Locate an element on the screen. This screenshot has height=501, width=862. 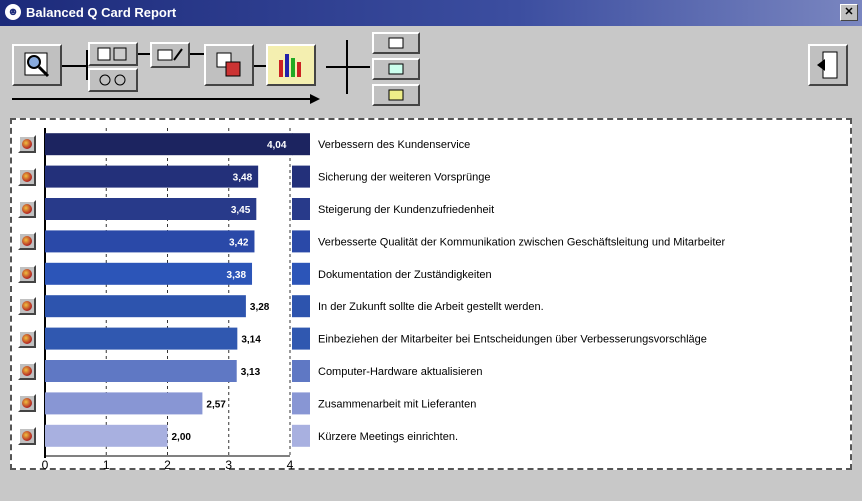
edit-button is located at coordinates (170, 55).